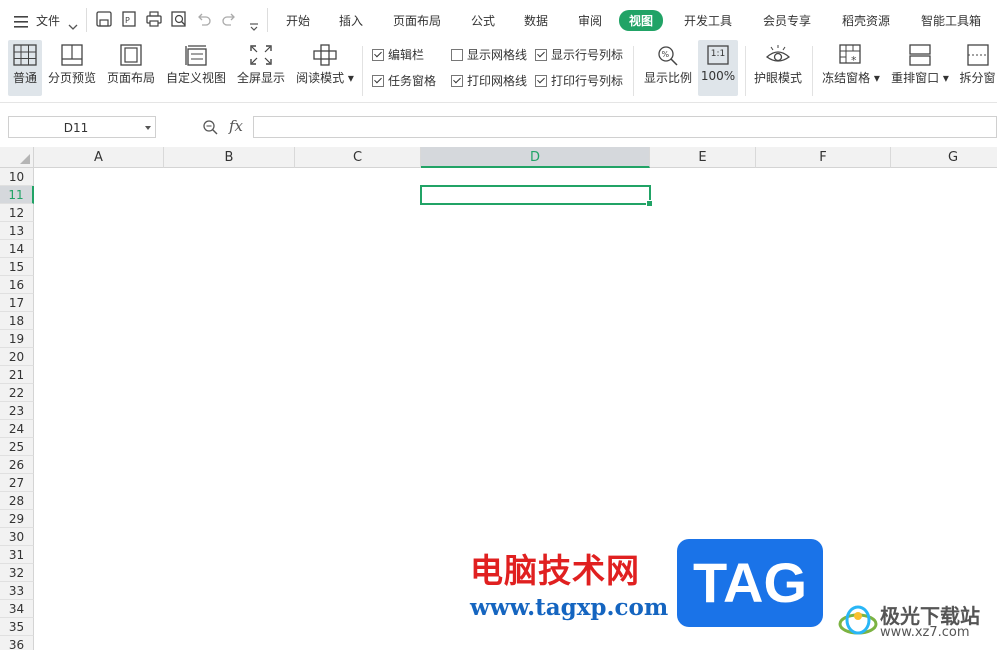 This screenshot has height=650, width=997. I want to click on page-break-preview-label: 分页预览, so click(71, 78).